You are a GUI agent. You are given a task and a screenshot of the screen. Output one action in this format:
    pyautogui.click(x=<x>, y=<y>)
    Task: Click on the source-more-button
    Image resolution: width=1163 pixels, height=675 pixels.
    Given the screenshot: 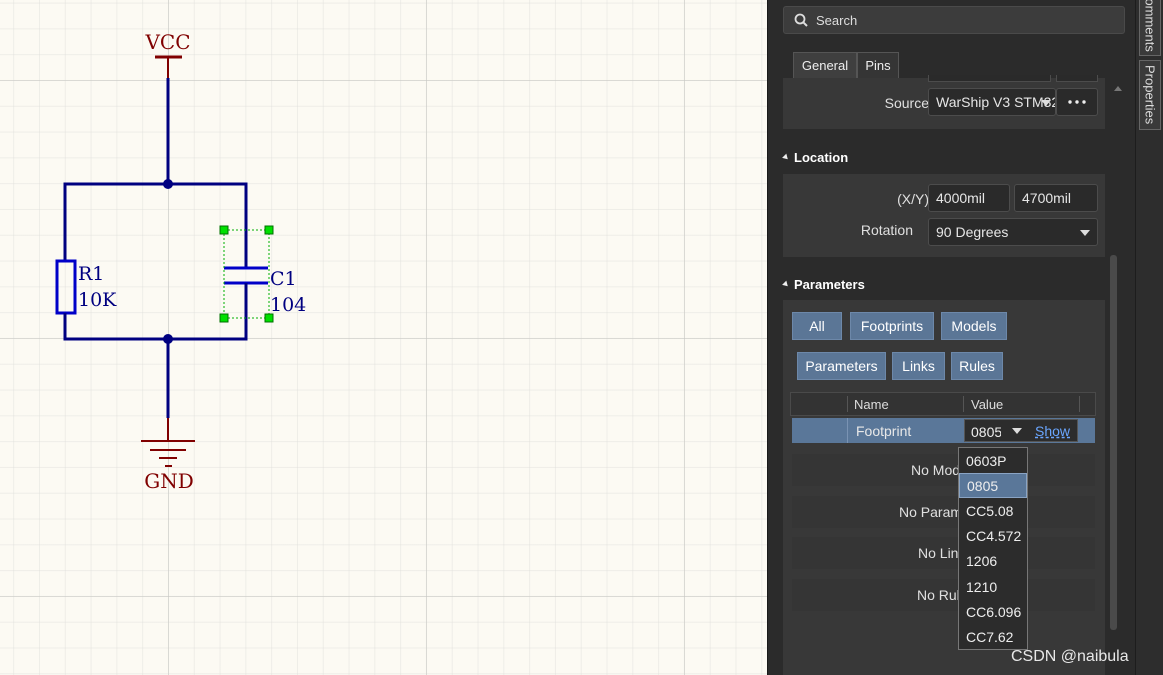 What is the action you would take?
    pyautogui.click(x=1077, y=102)
    